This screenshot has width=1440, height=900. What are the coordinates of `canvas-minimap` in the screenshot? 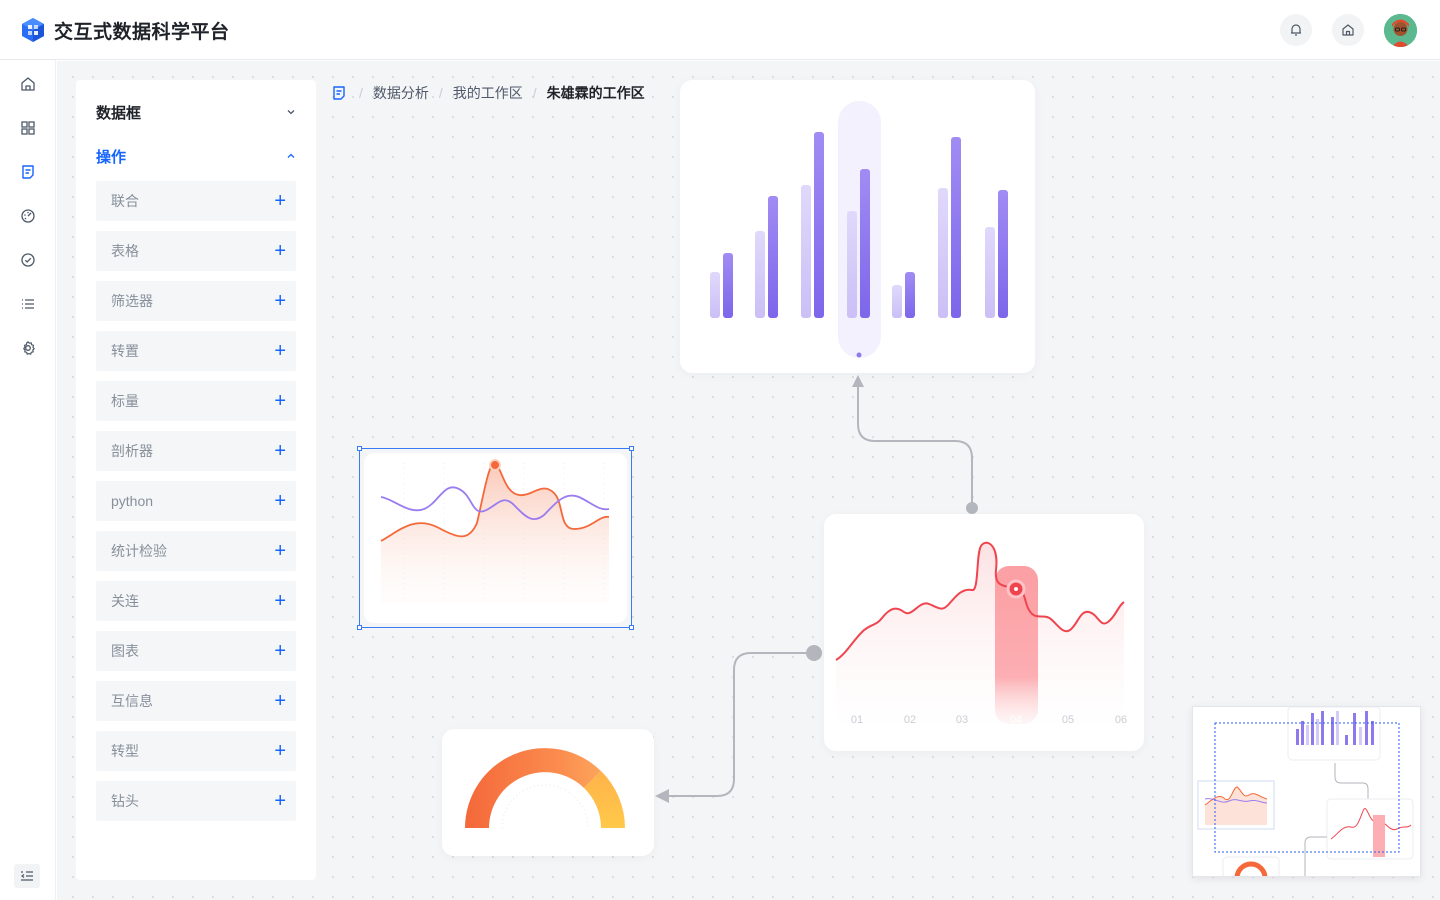 It's located at (1306, 791).